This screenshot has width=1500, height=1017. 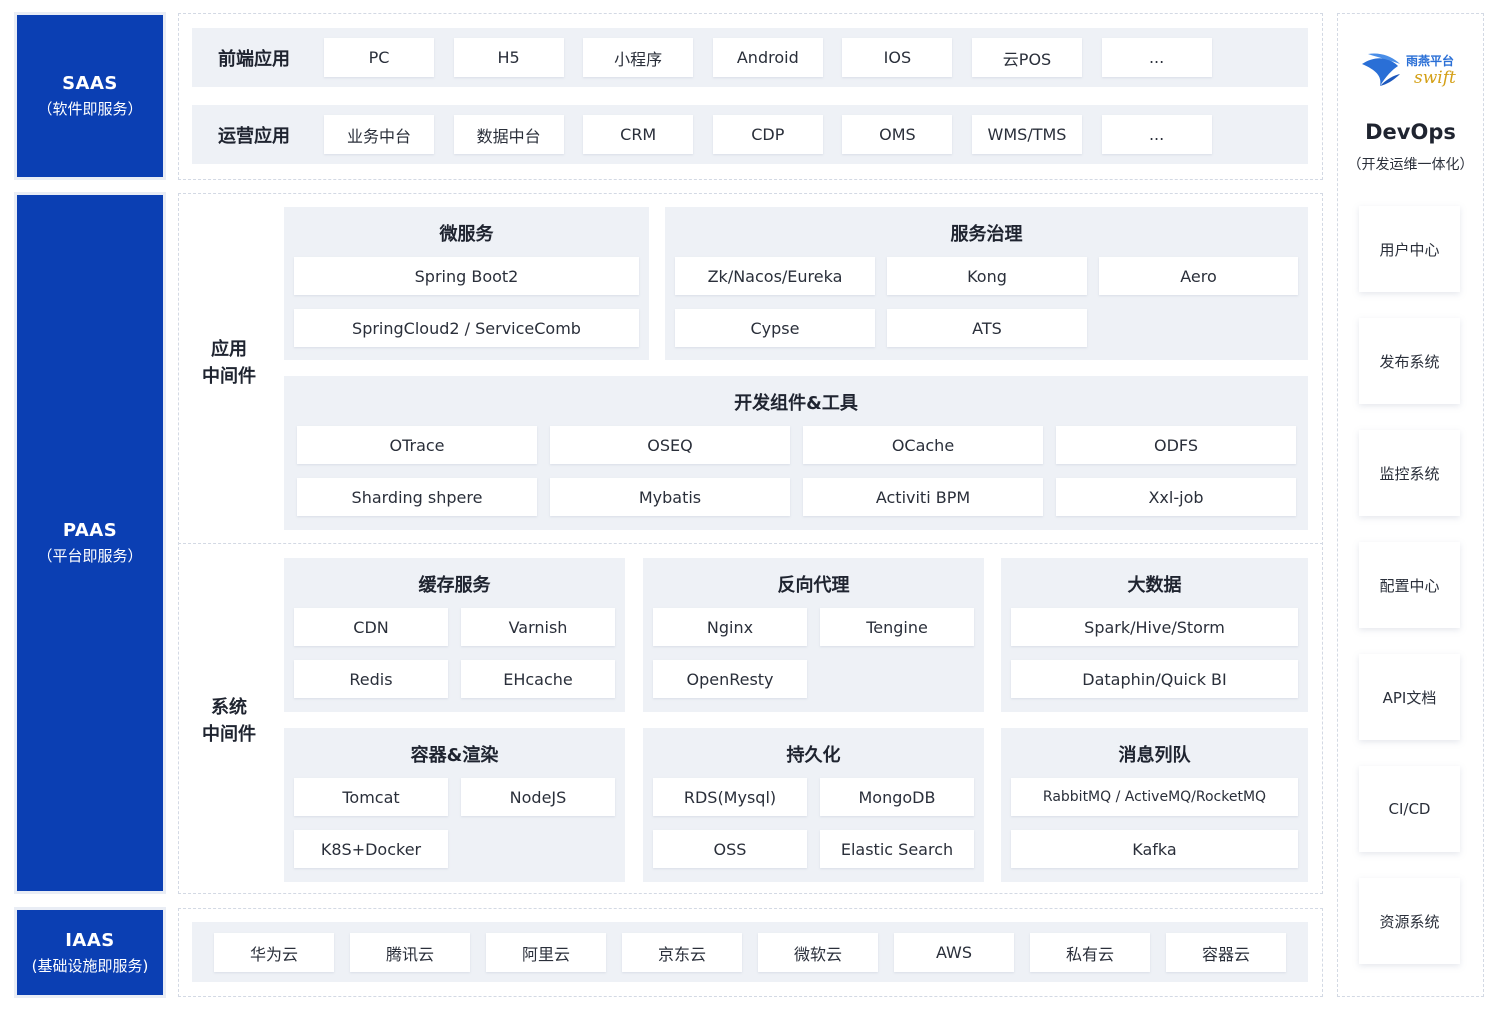 I want to click on chip-otrace: OTrace, so click(x=417, y=445).